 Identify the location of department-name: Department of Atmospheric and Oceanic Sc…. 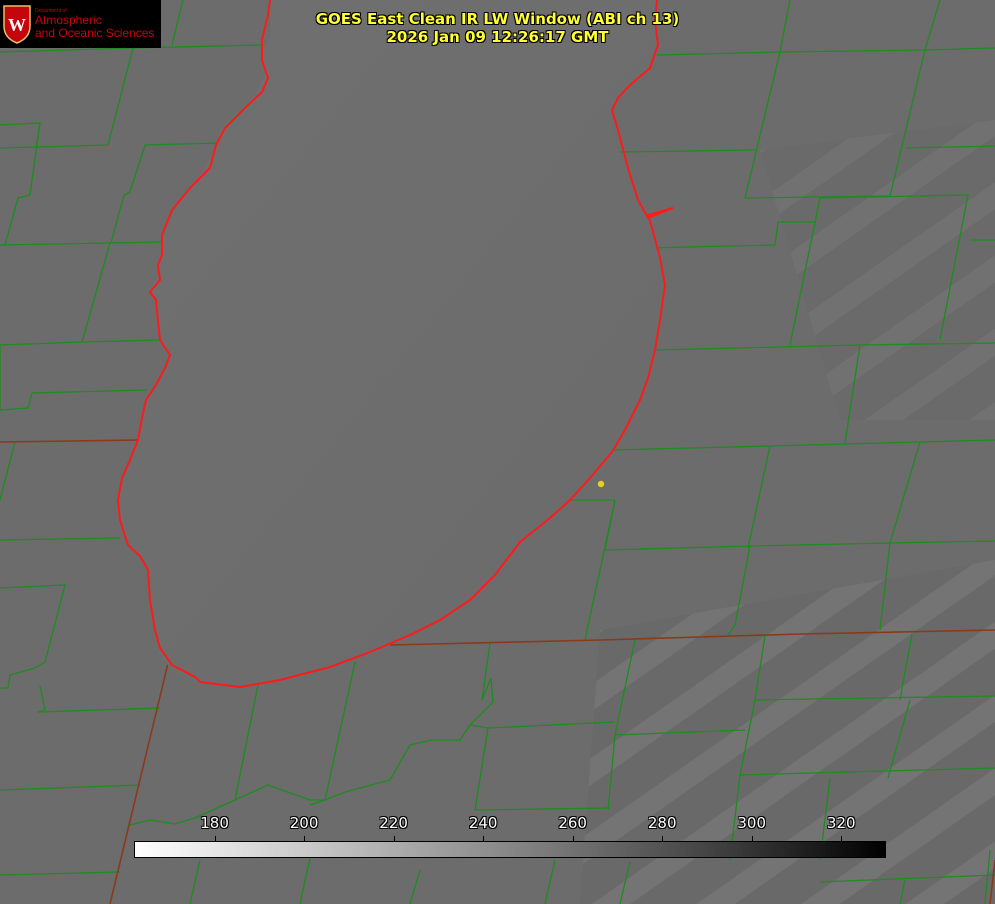
(95, 24).